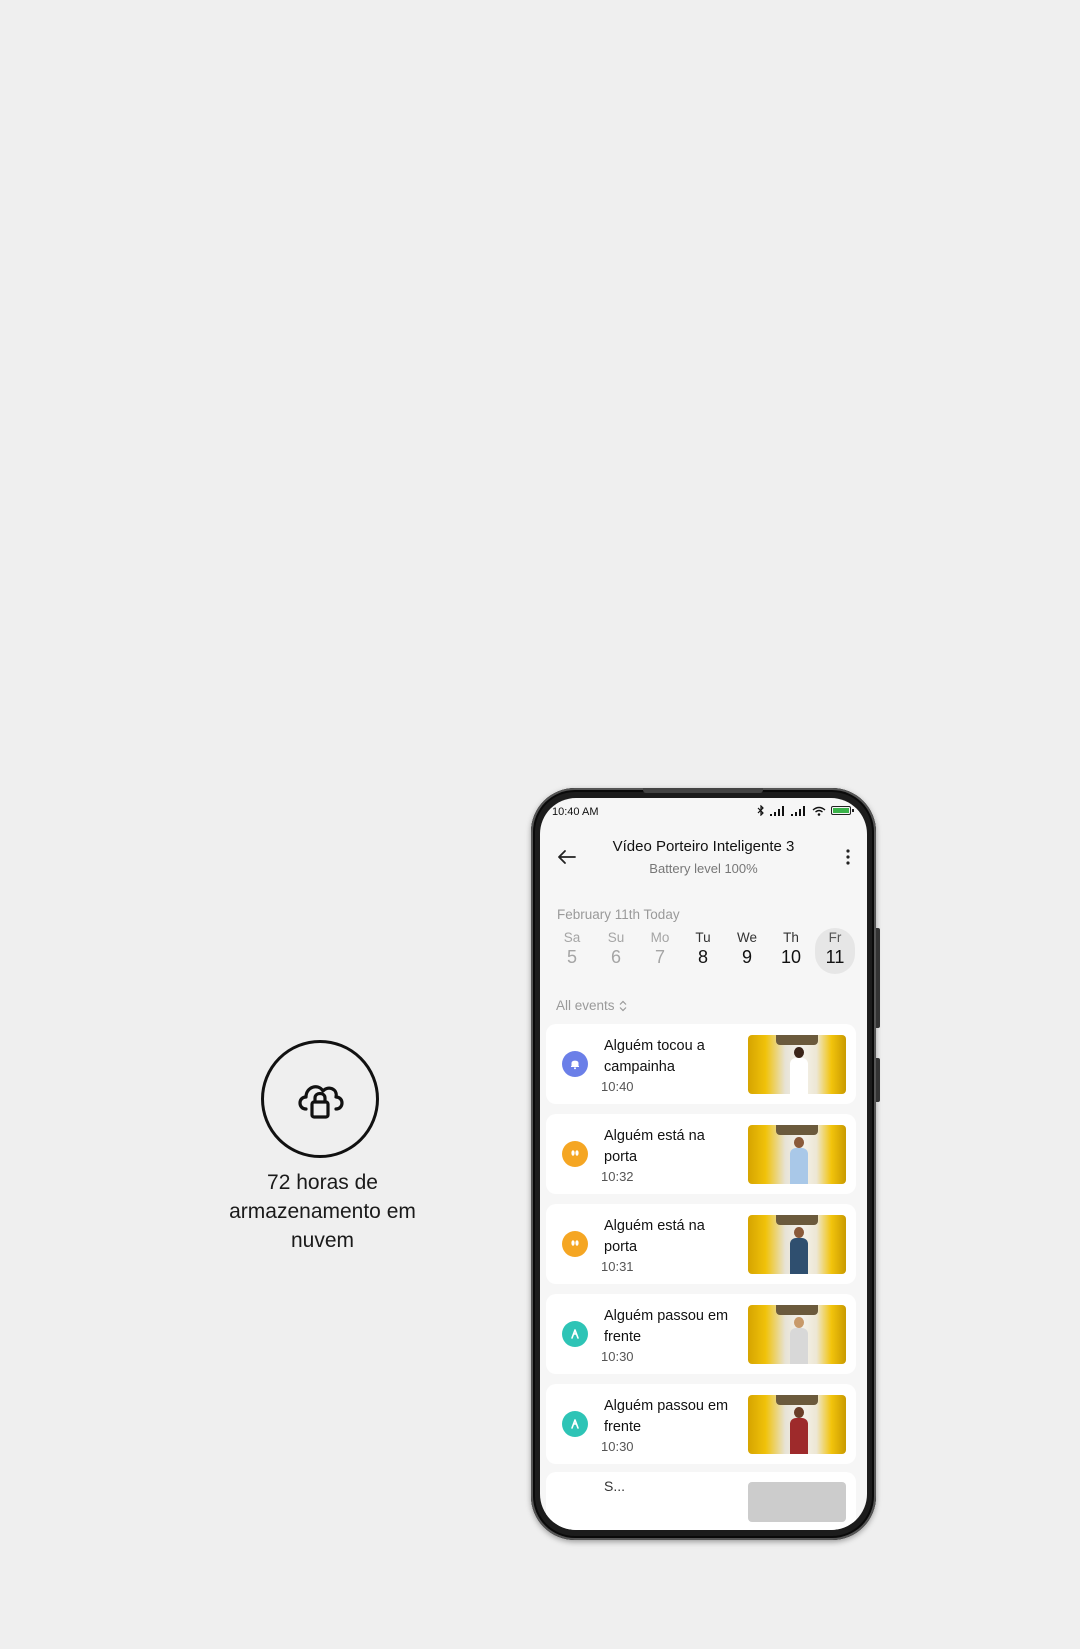 This screenshot has height=1649, width=1080. I want to click on day-item: We 9, so click(747, 951).